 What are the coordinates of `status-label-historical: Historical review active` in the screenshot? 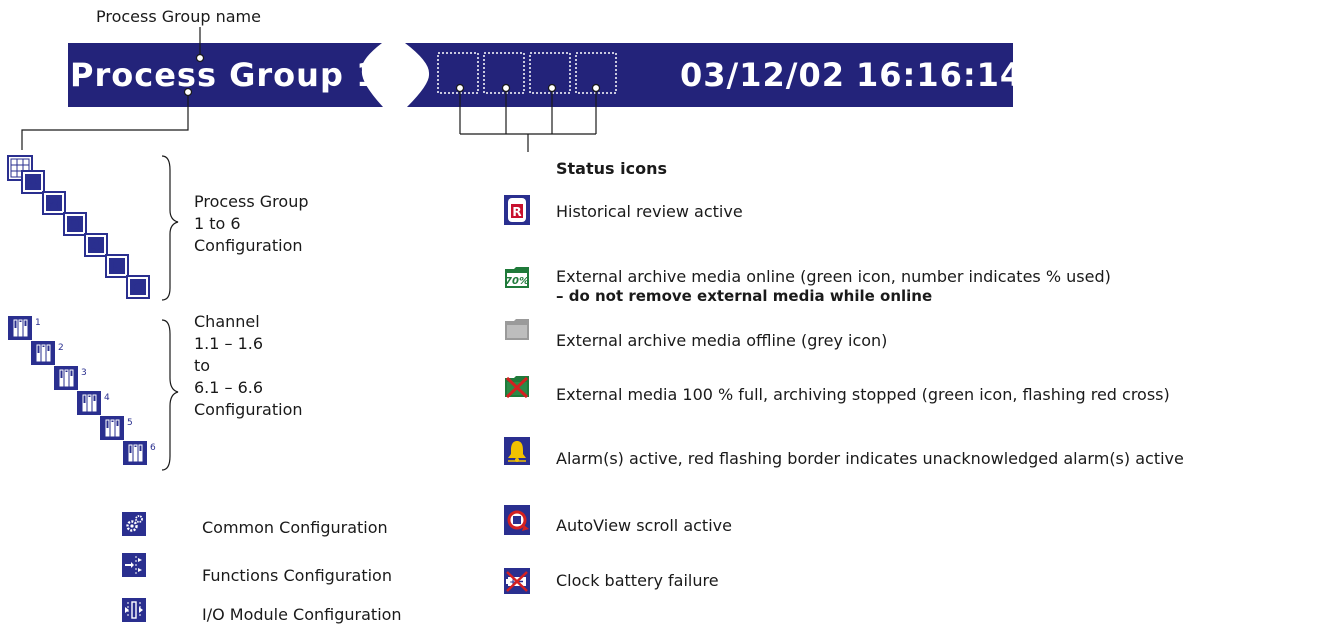 It's located at (649, 211).